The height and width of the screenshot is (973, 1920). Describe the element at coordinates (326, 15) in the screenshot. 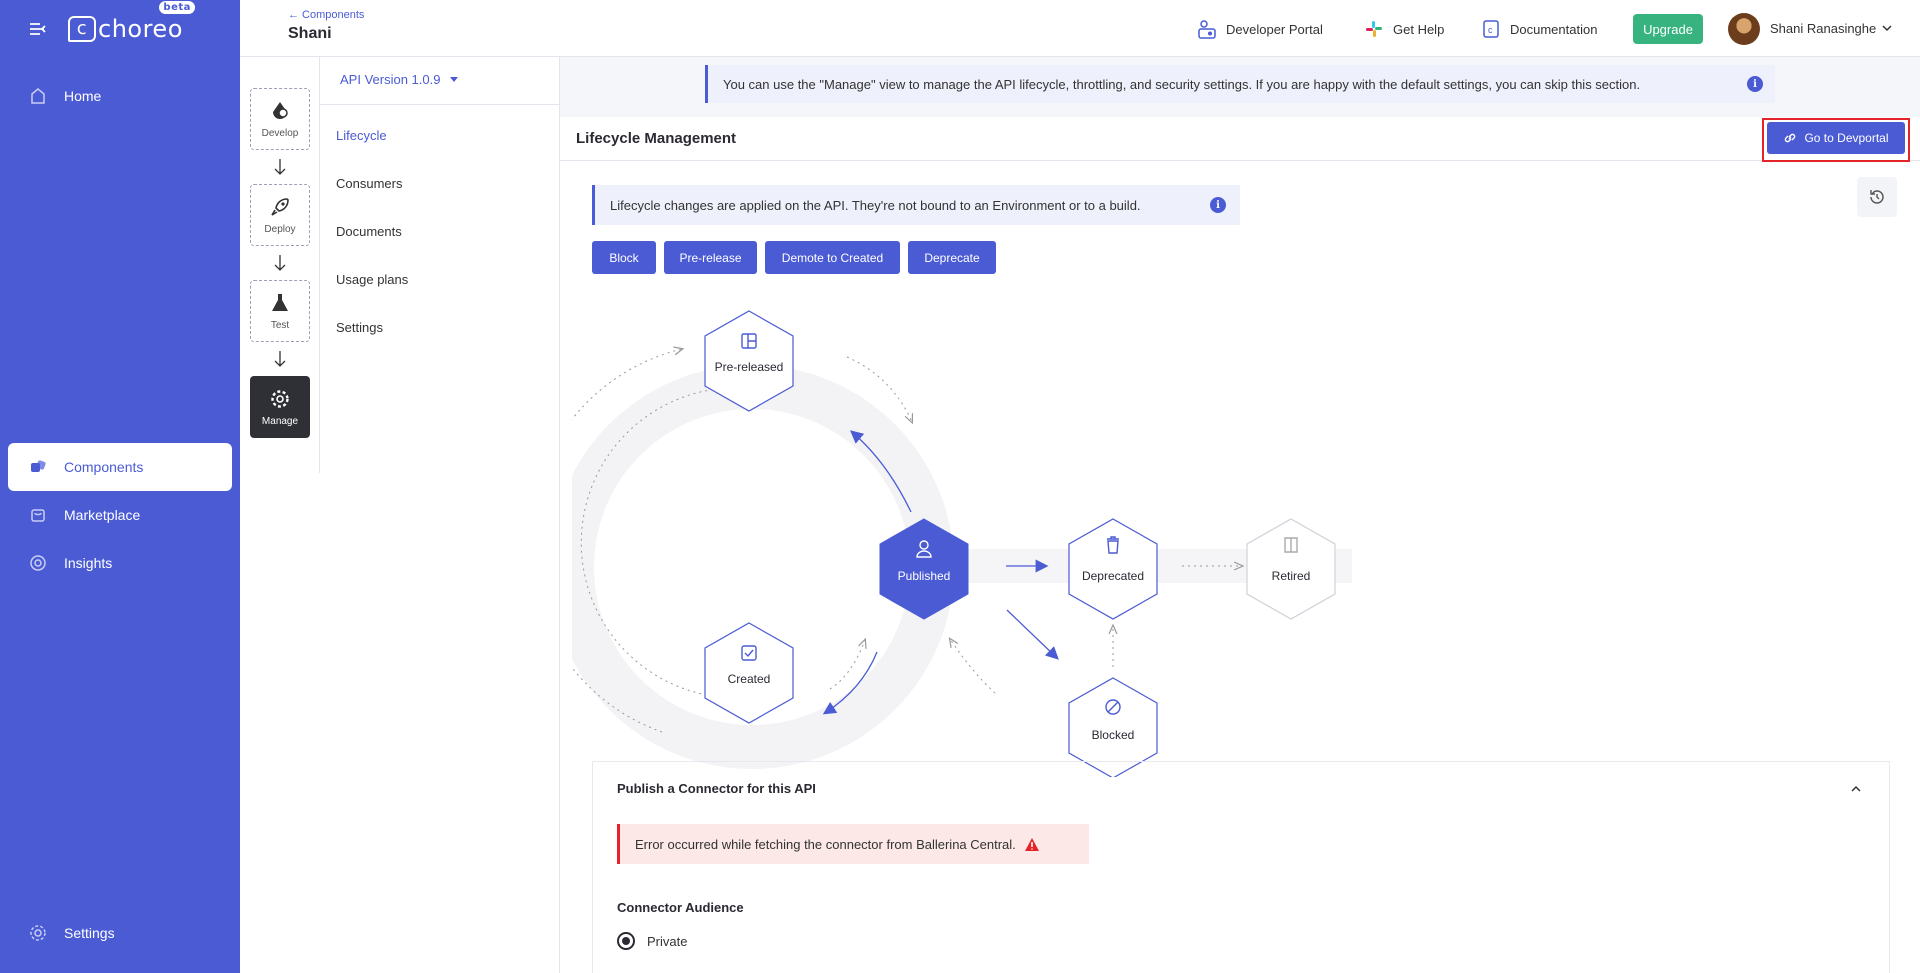

I see `breadcrumb-components: ← Components` at that location.